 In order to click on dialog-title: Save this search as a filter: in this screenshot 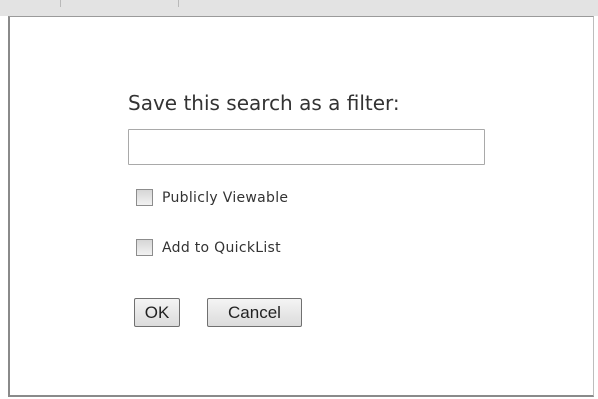, I will do `click(264, 103)`.